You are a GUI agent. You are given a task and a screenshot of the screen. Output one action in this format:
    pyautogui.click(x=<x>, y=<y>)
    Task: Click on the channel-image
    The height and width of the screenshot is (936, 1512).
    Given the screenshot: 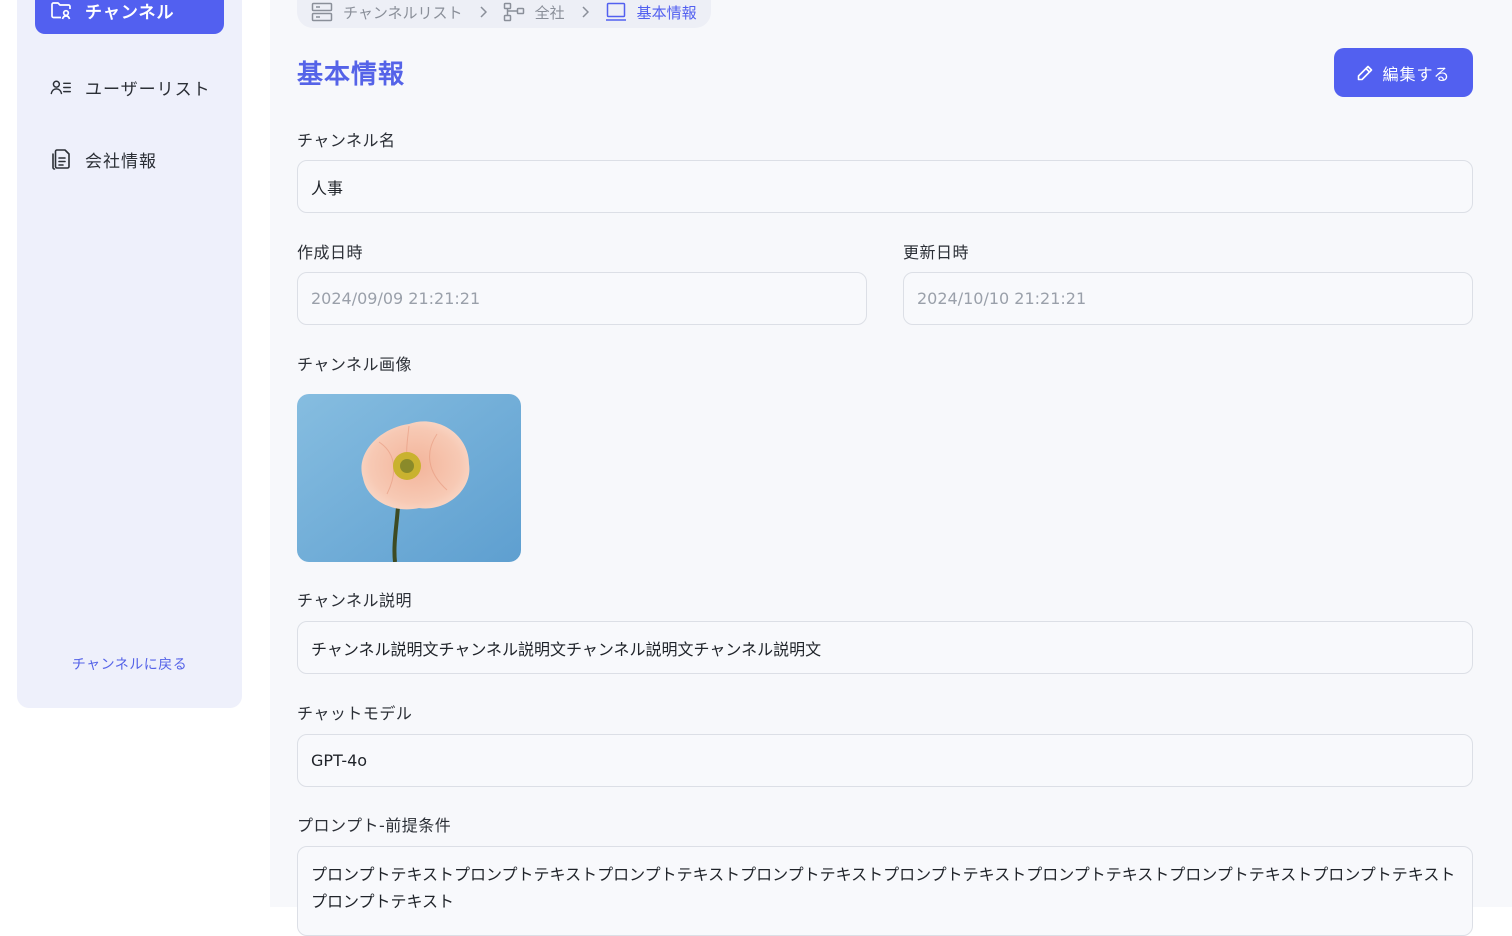 What is the action you would take?
    pyautogui.click(x=409, y=478)
    